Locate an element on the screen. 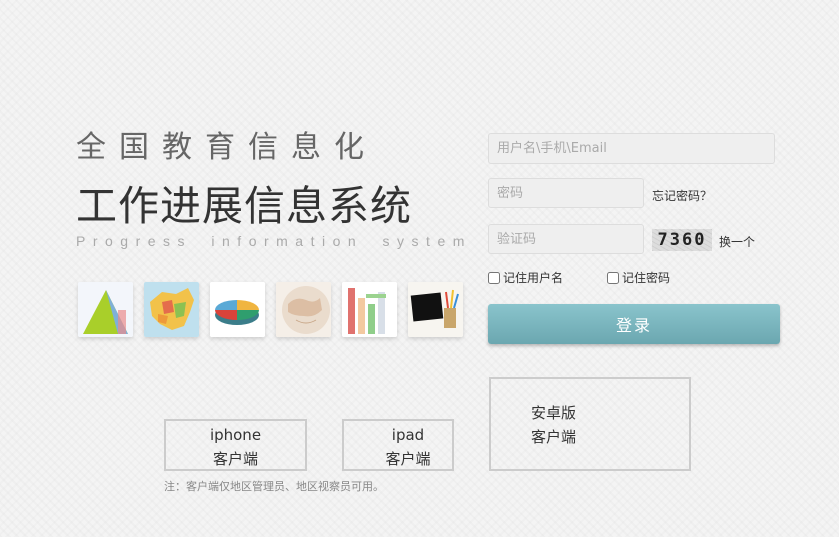 The height and width of the screenshot is (537, 839). title-english: Progress information system is located at coordinates (274, 241).